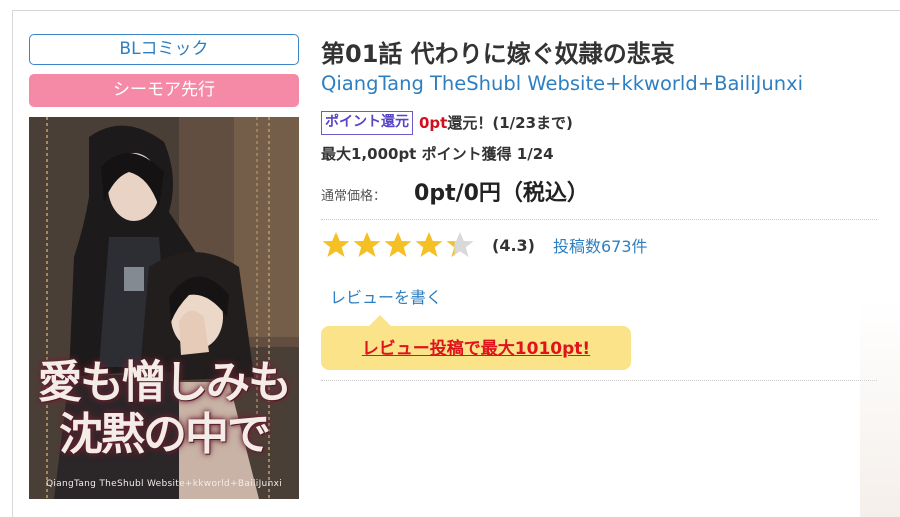 This screenshot has height=517, width=900. What do you see at coordinates (437, 154) in the screenshot?
I see `max-points-text: 最大1,000pt ポイント獲得 1/24` at bounding box center [437, 154].